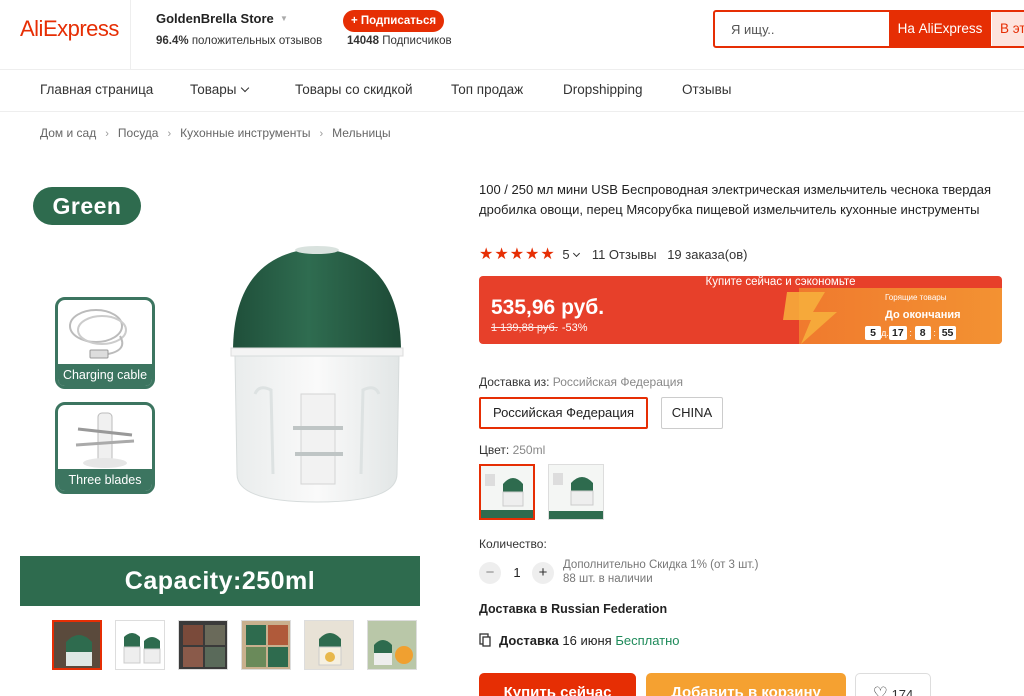  What do you see at coordinates (574, 328) in the screenshot?
I see `discount-percent: -53%` at bounding box center [574, 328].